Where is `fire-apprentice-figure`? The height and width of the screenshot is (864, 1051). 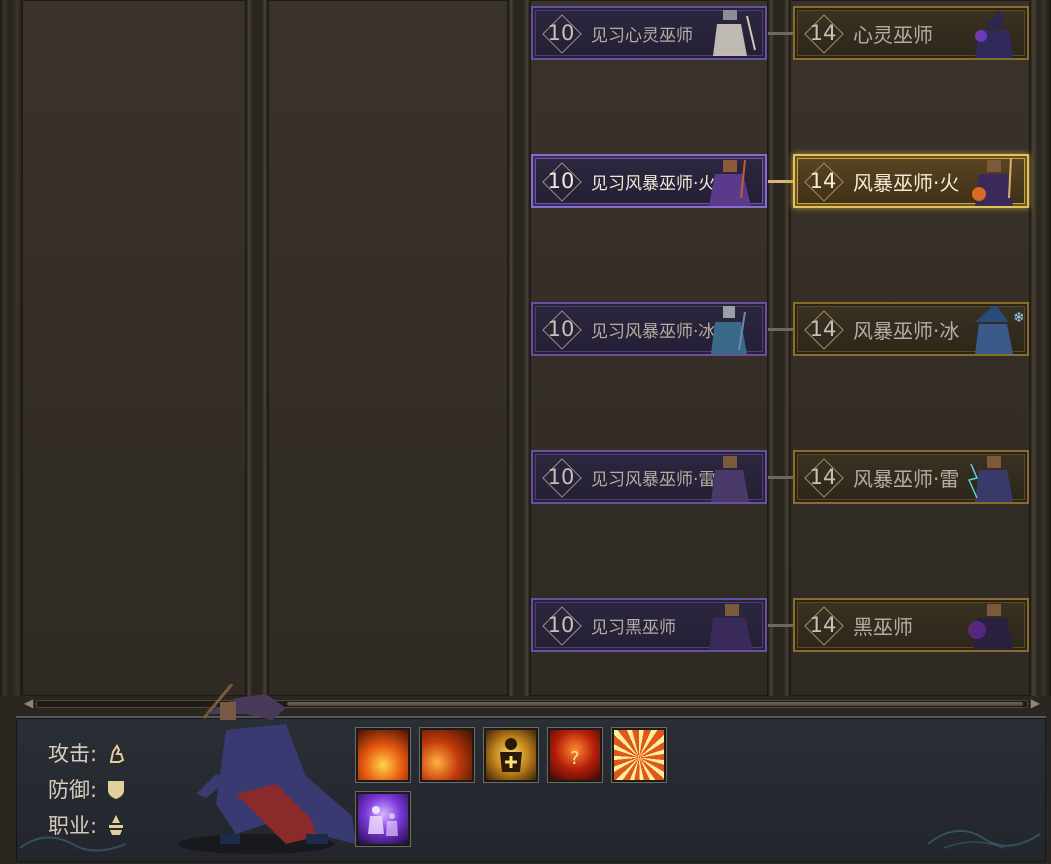
fire-apprentice-figure is located at coordinates (730, 182).